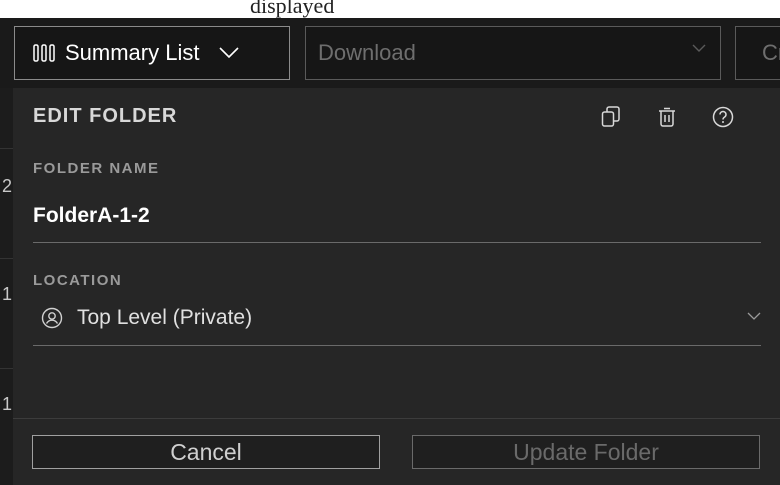 The height and width of the screenshot is (485, 780). What do you see at coordinates (105, 116) in the screenshot?
I see `panel-title: EDIT FOLDER` at bounding box center [105, 116].